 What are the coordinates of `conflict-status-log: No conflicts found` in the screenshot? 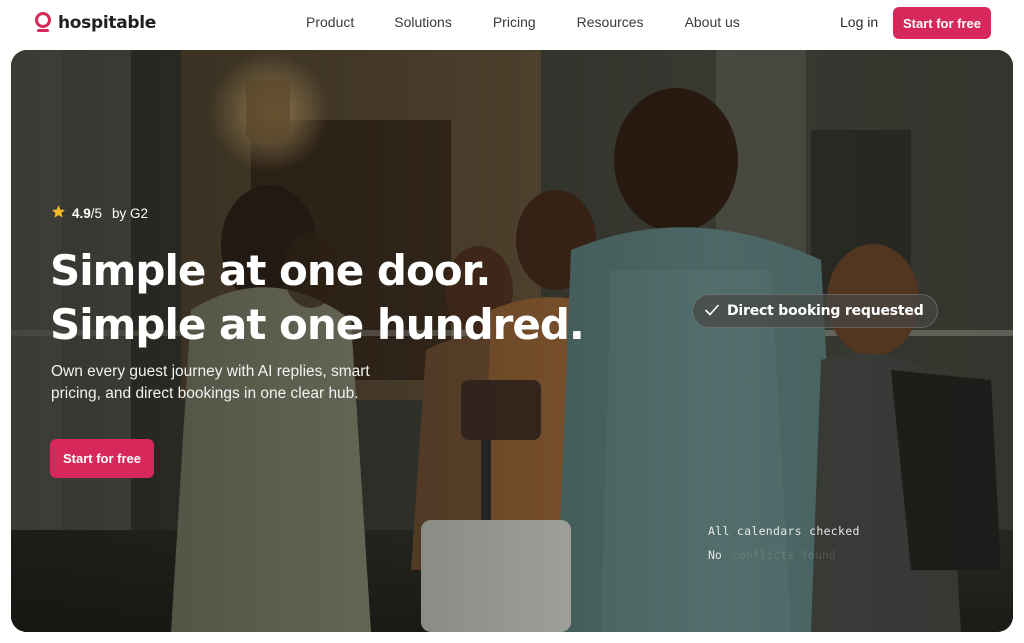 It's located at (772, 555).